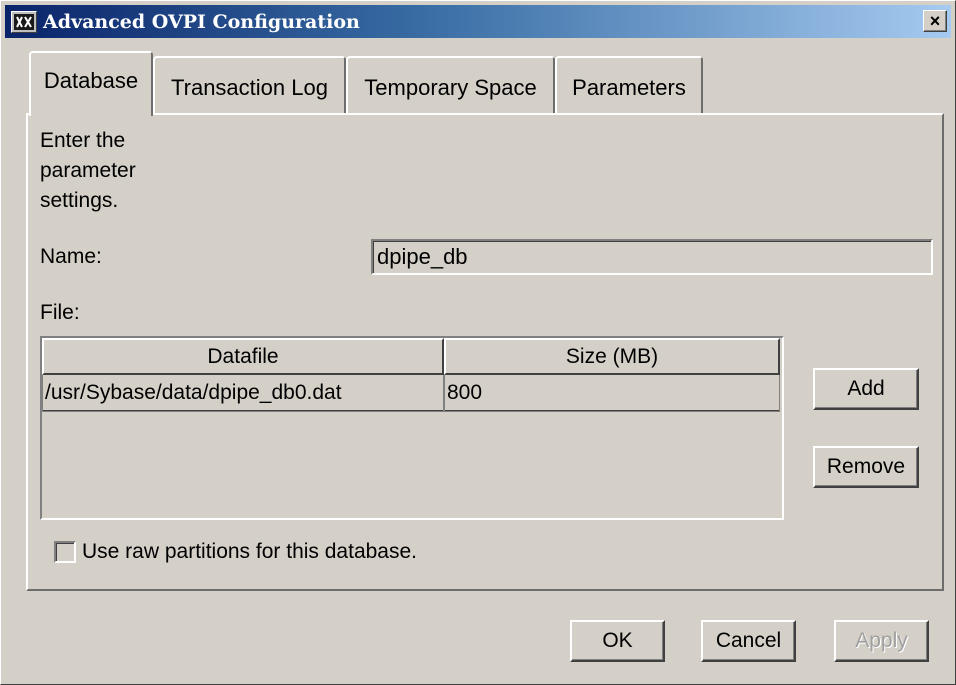 This screenshot has height=685, width=956. I want to click on name-input, so click(652, 257).